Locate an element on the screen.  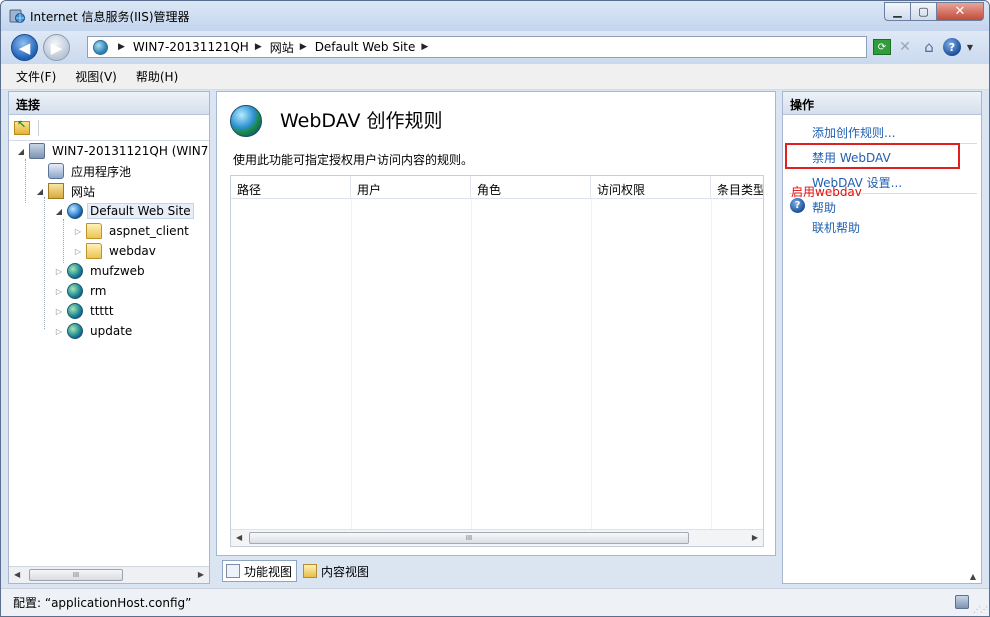
status-bar: 配置: “applicationHost.config” ⋰⋰ is located at coordinates (495, 602).